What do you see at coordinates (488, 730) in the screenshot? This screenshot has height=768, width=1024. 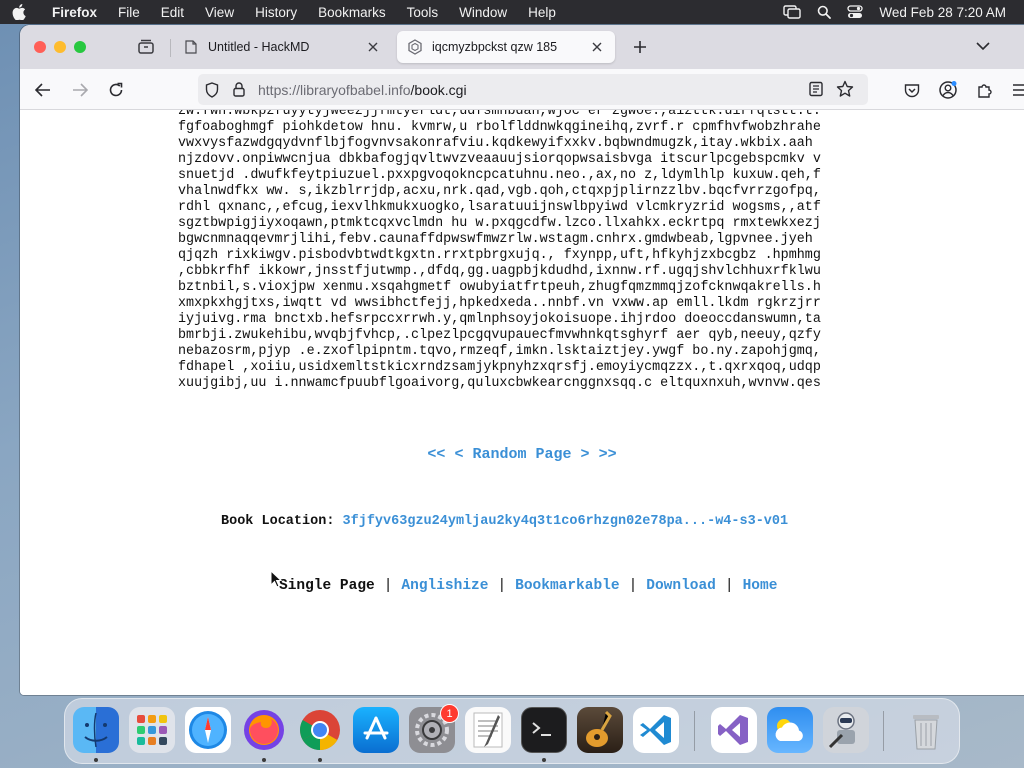 I see `textedit-icon` at bounding box center [488, 730].